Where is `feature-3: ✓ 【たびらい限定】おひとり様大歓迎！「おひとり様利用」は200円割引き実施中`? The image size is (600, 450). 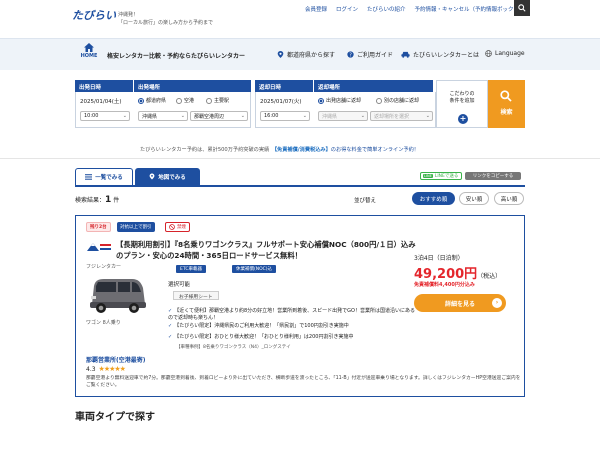 feature-3: ✓ 【たびらい限定】おひとり様大歓迎！「おひとり様利用」は200円割引き実施中 is located at coordinates (261, 337).